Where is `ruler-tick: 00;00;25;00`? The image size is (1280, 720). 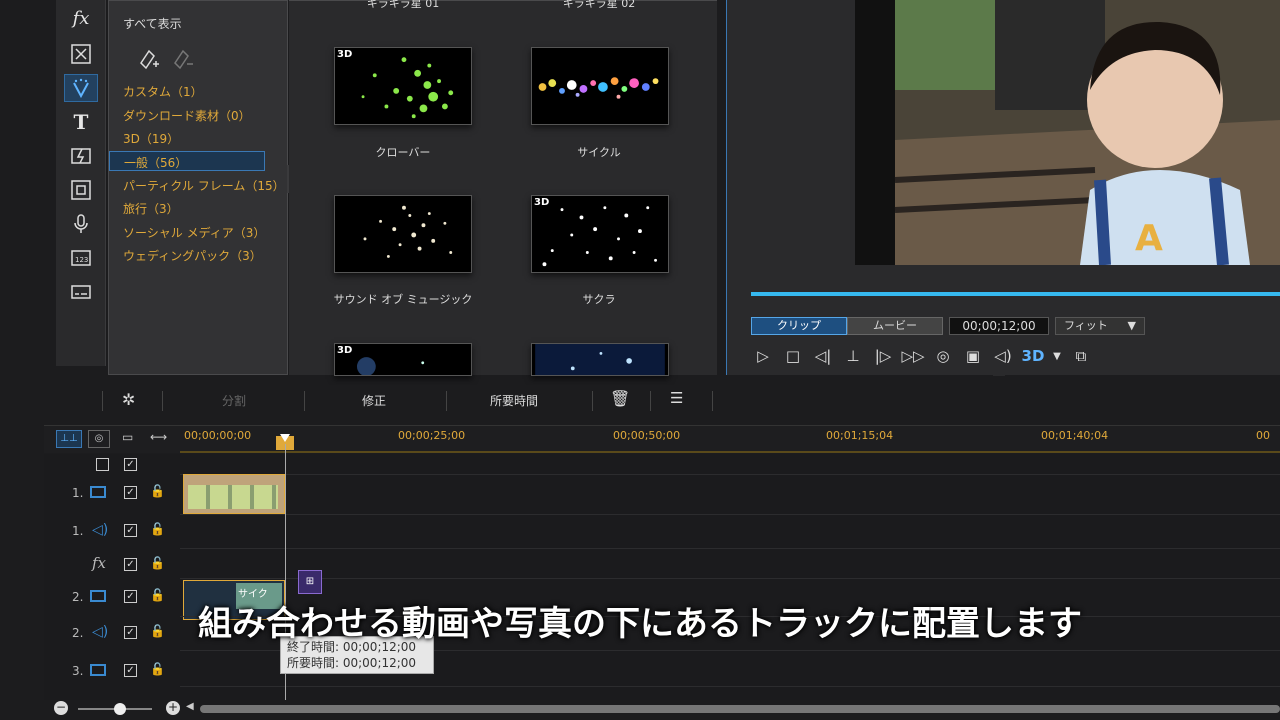
ruler-tick: 00;00;25;00 is located at coordinates (432, 435).